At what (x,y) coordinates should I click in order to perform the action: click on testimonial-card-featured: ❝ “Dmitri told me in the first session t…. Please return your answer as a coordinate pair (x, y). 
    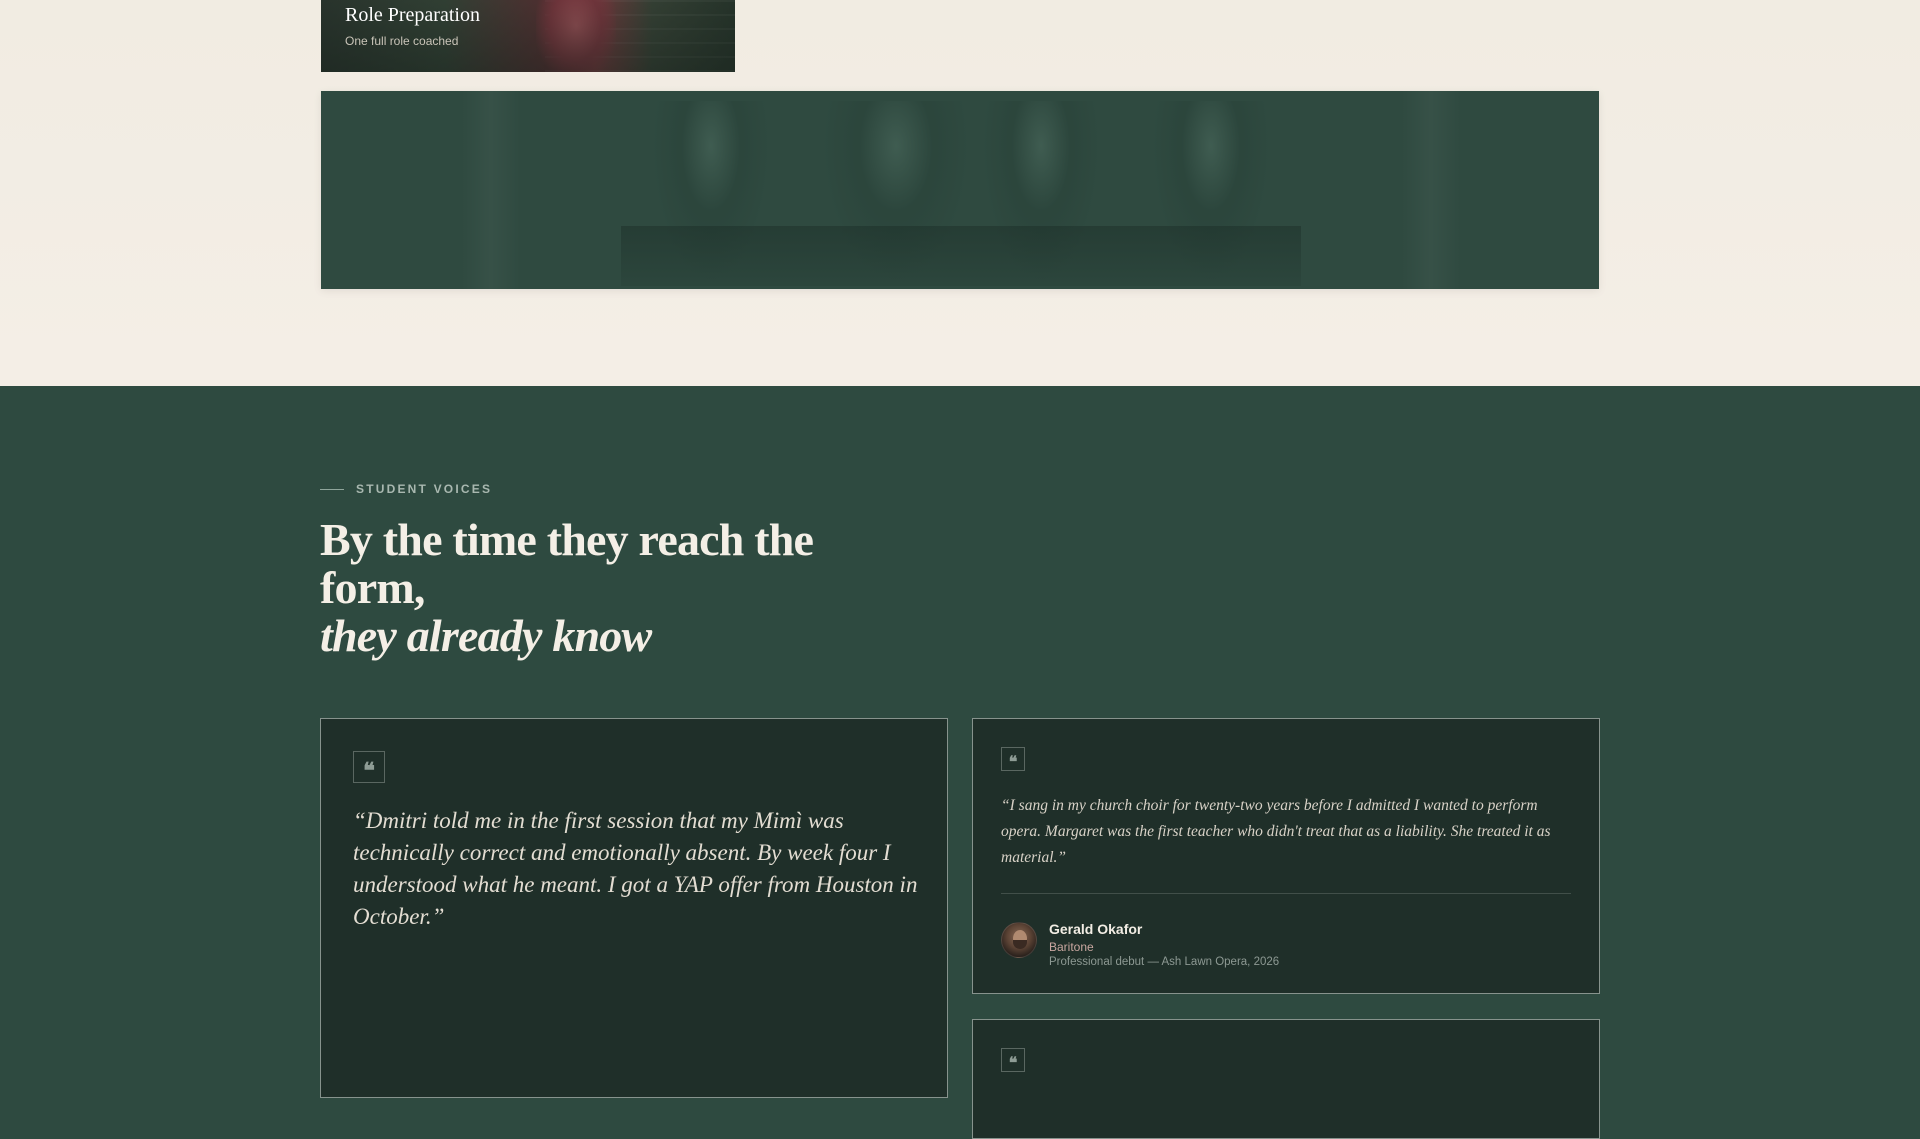
    Looking at the image, I should click on (634, 908).